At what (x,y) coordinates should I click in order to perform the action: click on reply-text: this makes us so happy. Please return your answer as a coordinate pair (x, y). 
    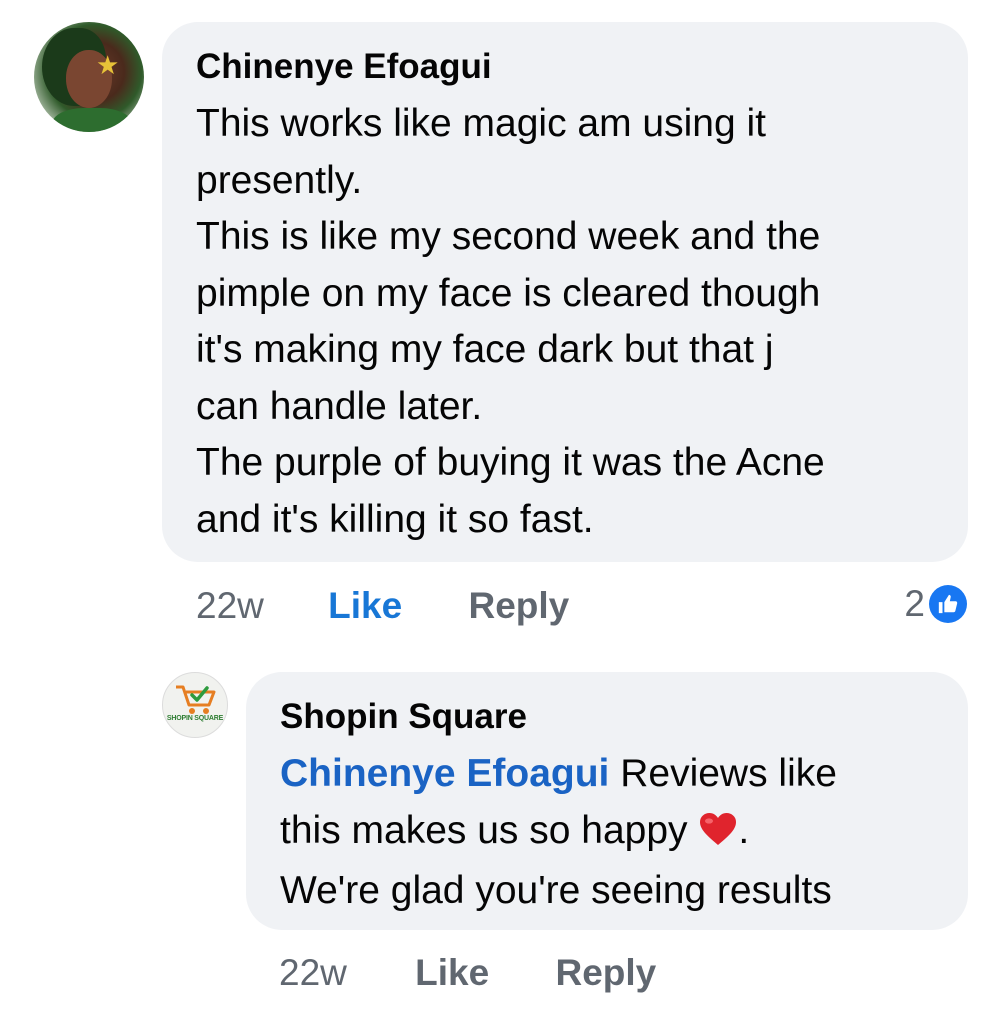
    Looking at the image, I should click on (489, 830).